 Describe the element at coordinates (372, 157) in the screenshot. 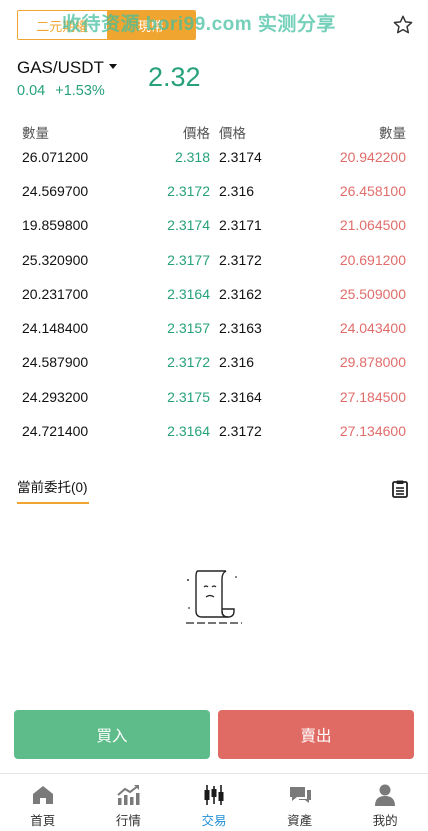

I see `ask-quantity: 20.942200` at that location.